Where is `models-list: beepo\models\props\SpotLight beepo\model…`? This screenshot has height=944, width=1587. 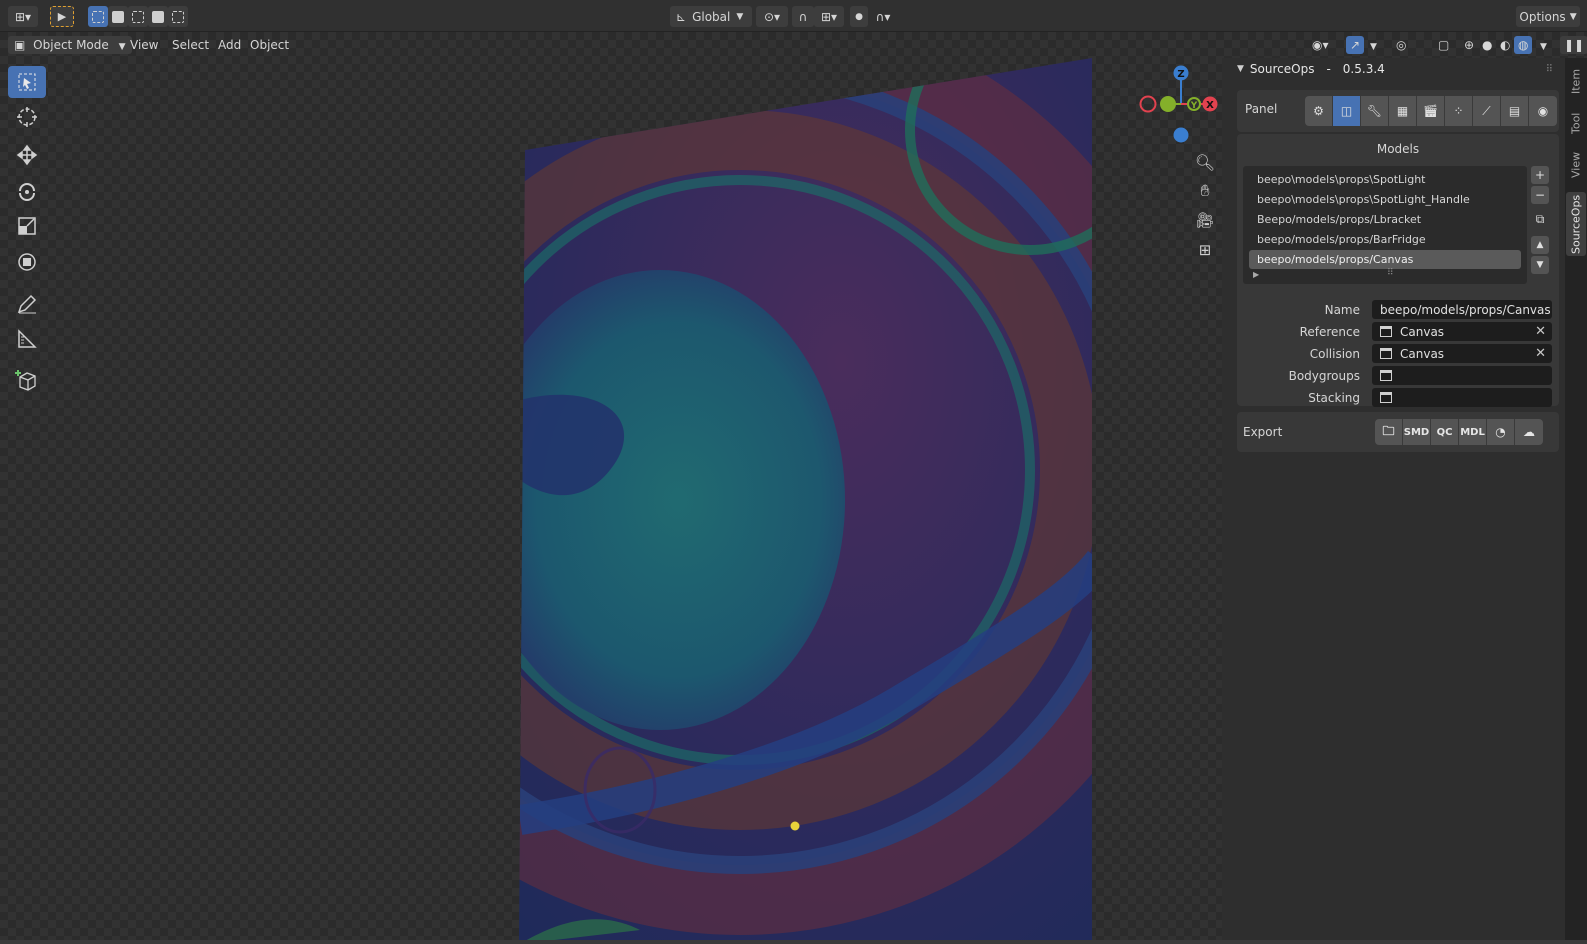 models-list: beepo\models\props\SpotLight beepo\model… is located at coordinates (1385, 225).